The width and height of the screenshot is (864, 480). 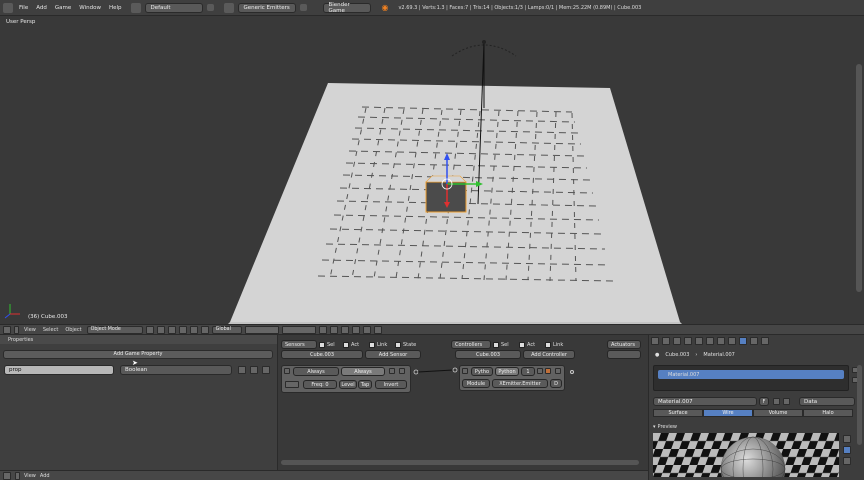 What do you see at coordinates (482, 371) in the screenshot?
I see `controller-type-selector: Pytho` at bounding box center [482, 371].